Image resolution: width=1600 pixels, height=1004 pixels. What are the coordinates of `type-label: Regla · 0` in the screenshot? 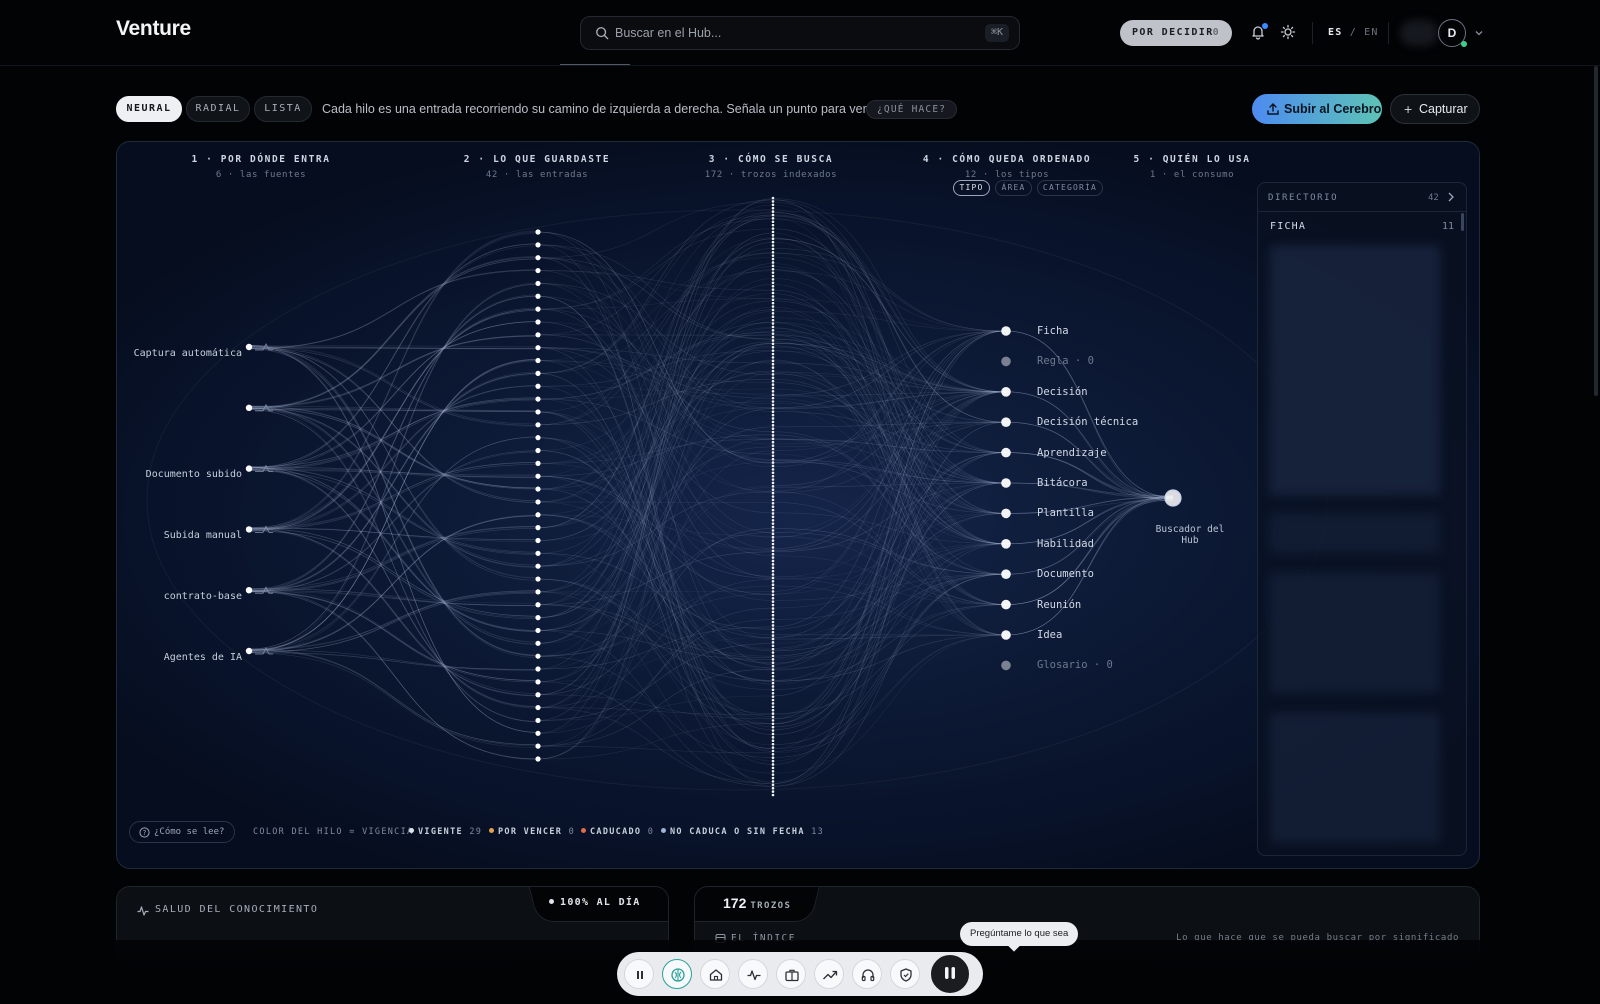 It's located at (1065, 361).